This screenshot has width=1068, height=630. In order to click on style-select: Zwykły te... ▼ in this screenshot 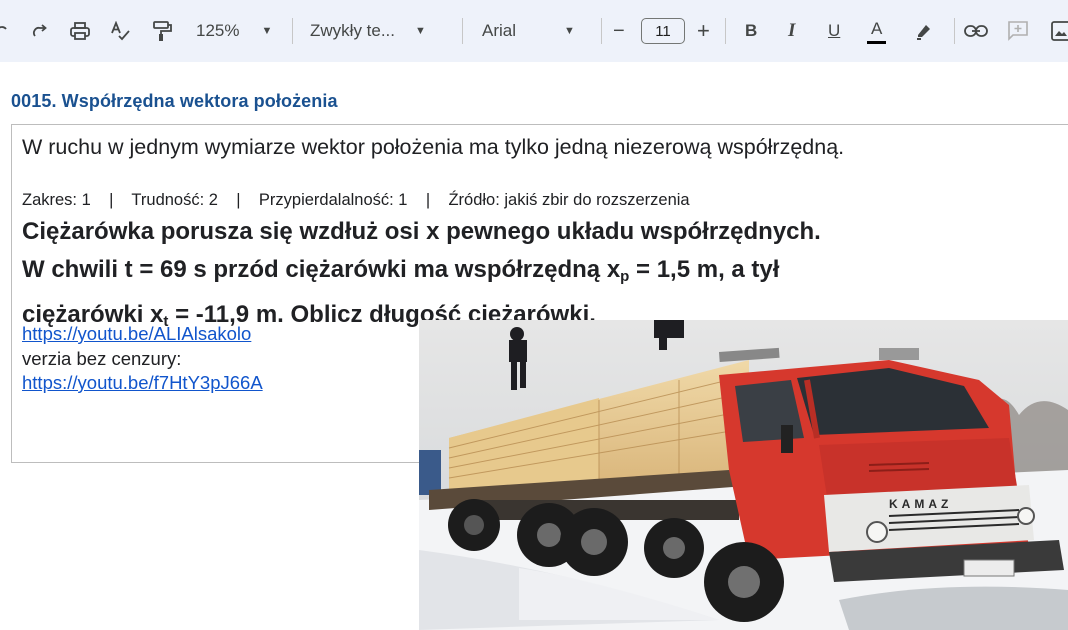, I will do `click(368, 31)`.